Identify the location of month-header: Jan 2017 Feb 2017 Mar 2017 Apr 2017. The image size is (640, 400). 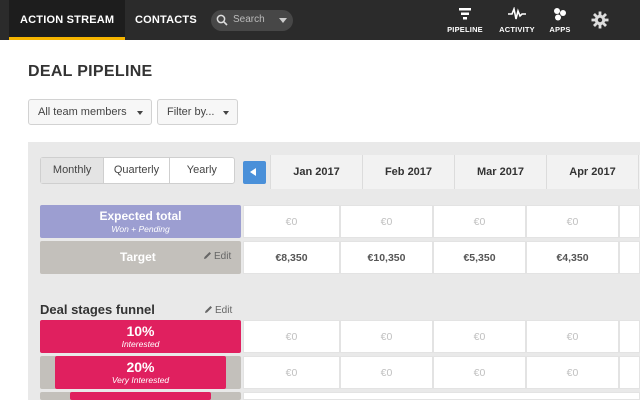
(441, 172).